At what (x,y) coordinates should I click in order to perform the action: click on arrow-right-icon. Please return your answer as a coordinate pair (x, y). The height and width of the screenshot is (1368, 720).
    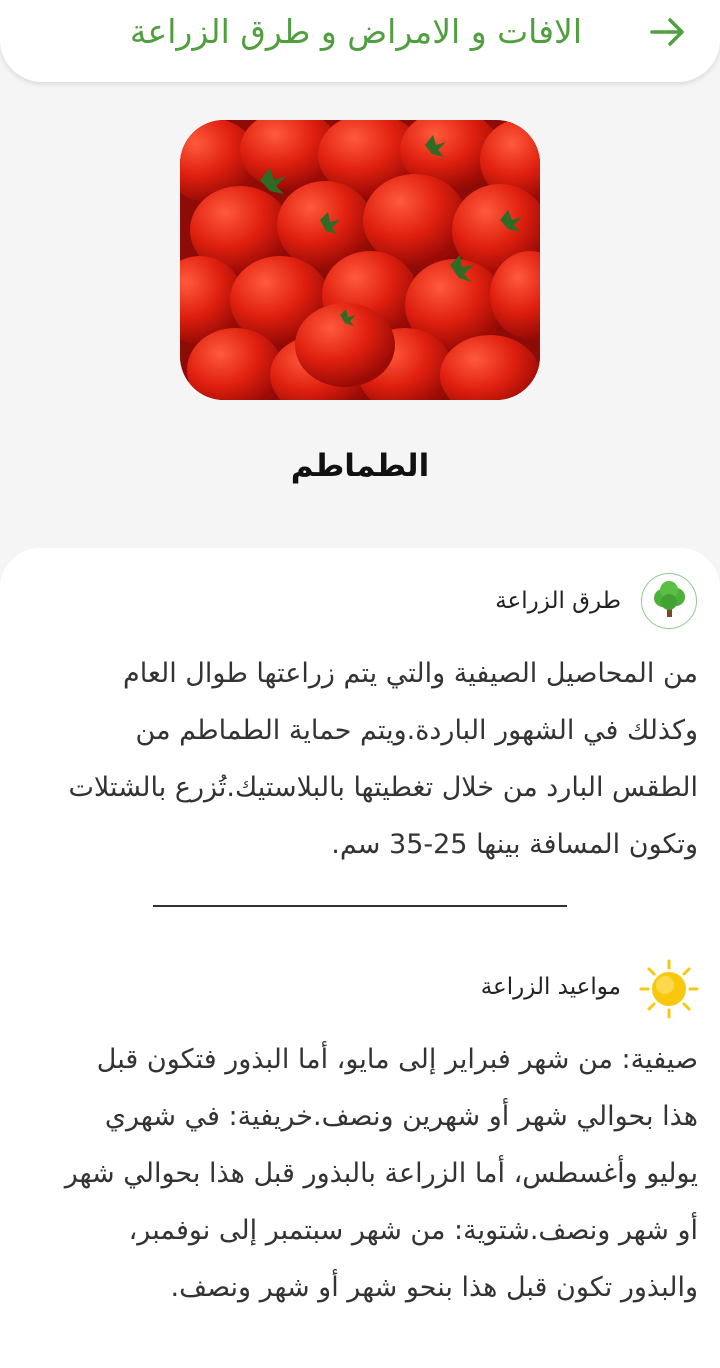
    Looking at the image, I should click on (668, 32).